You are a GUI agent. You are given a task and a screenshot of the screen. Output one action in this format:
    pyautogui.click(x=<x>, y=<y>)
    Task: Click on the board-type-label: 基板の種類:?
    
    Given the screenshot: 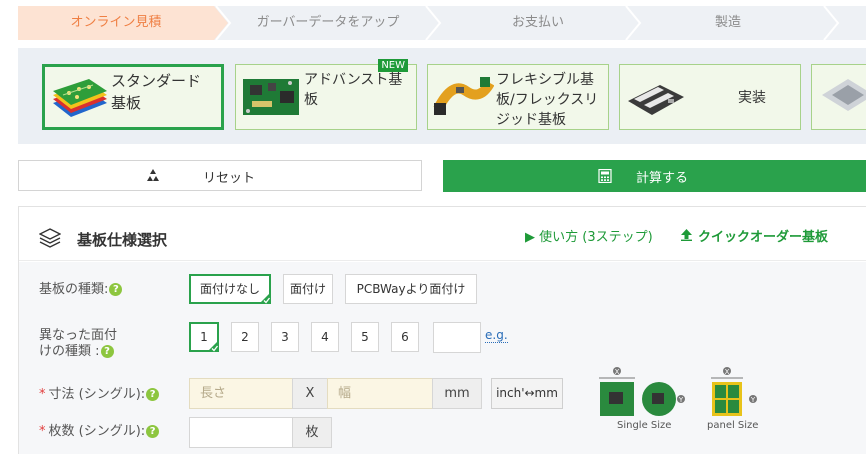 What is the action you would take?
    pyautogui.click(x=81, y=290)
    